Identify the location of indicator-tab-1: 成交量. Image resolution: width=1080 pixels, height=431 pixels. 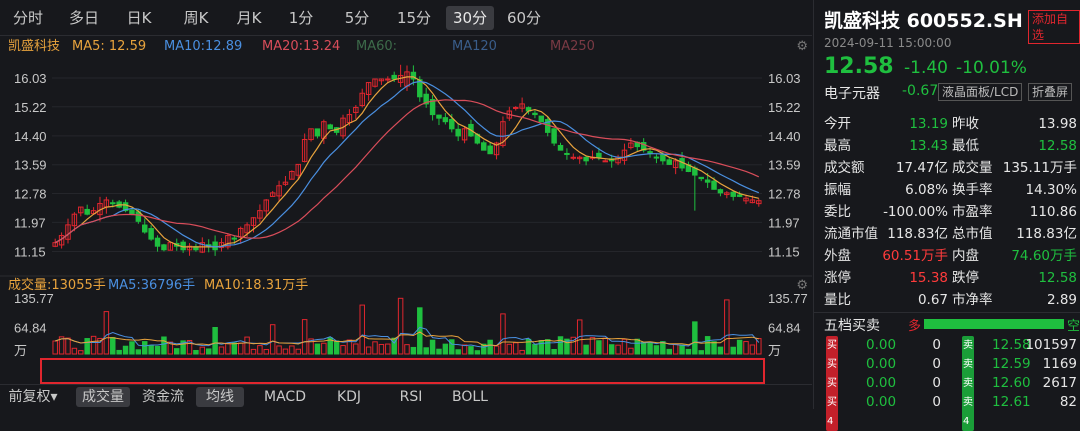
(103, 397).